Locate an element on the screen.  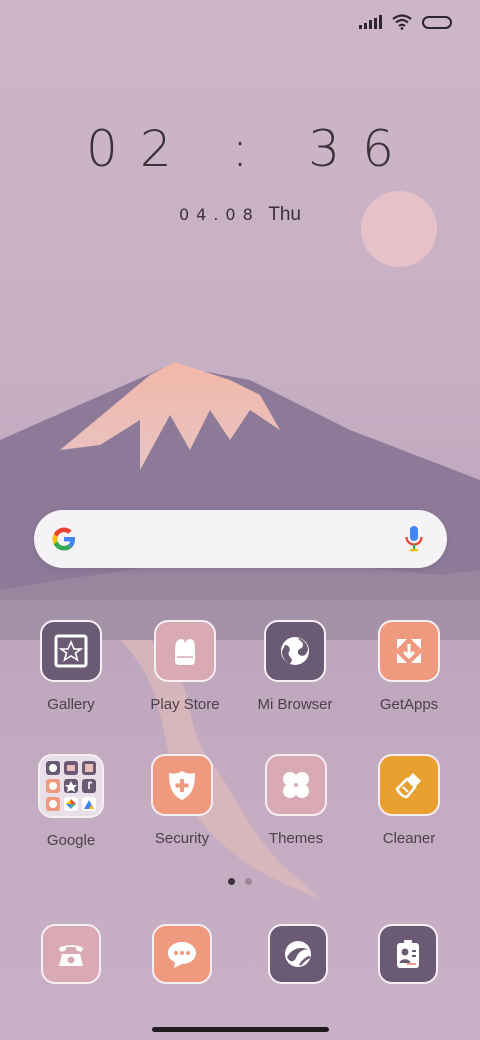
cleaner-brush-icon is located at coordinates (409, 785).